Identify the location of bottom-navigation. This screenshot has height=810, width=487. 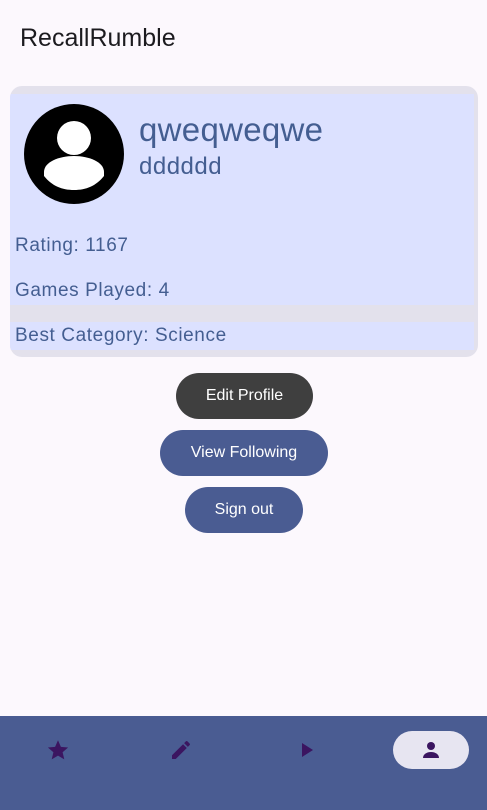
(243, 763).